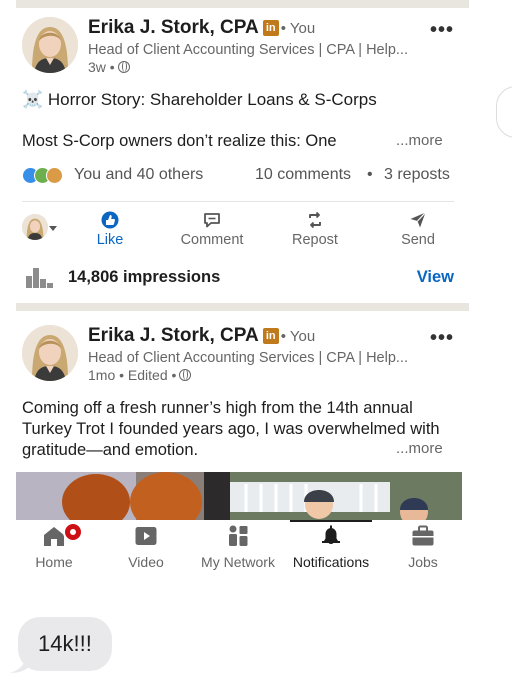 The image size is (512, 698). What do you see at coordinates (331, 547) in the screenshot?
I see `nav-notifications: Notifications` at bounding box center [331, 547].